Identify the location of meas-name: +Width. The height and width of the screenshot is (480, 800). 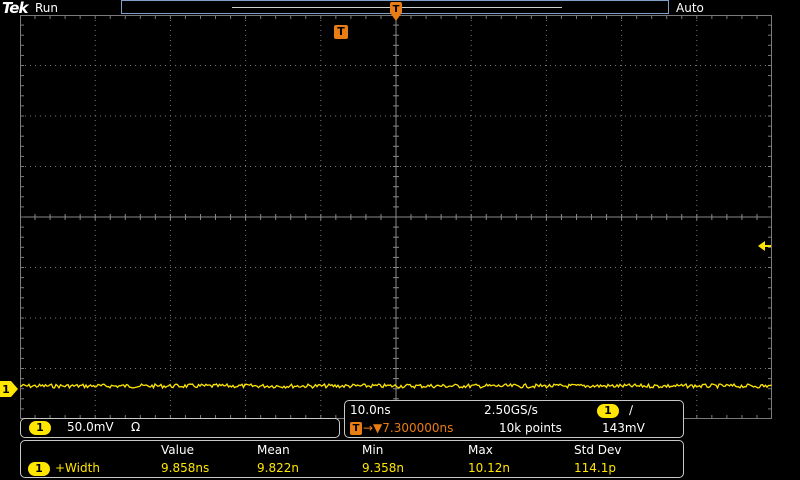
(77, 468).